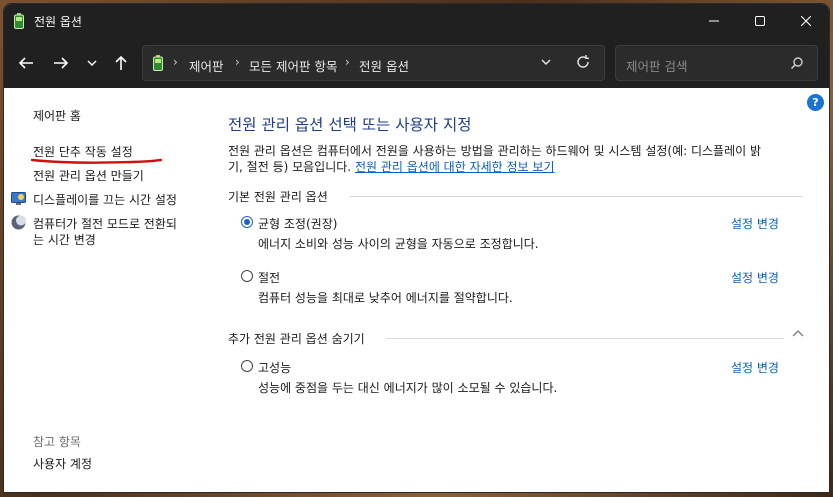 The image size is (833, 497). I want to click on minimize-button, so click(714, 21).